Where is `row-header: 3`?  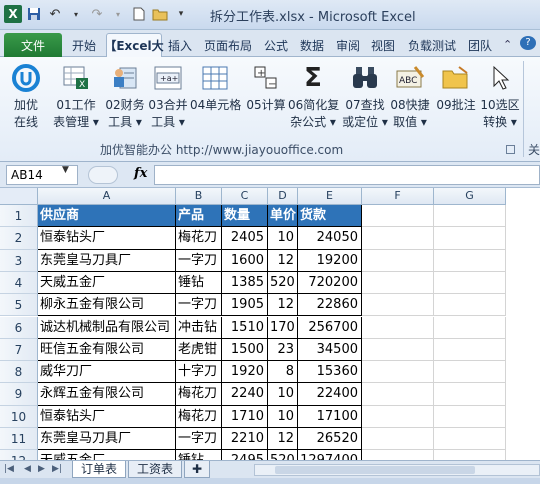 row-header: 3 is located at coordinates (19, 260).